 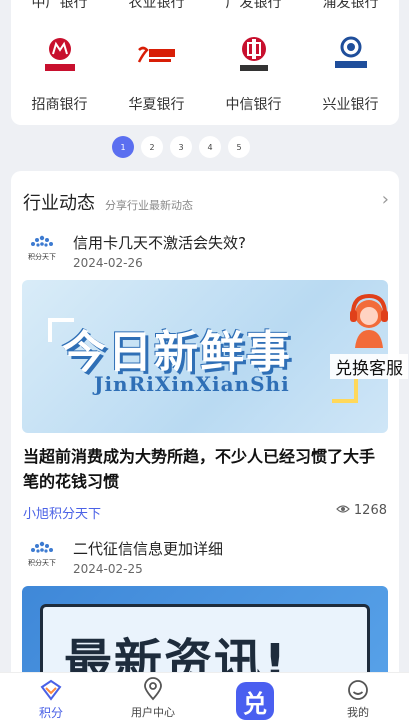 I want to click on bank-name-top: 广发银行, so click(x=253, y=6).